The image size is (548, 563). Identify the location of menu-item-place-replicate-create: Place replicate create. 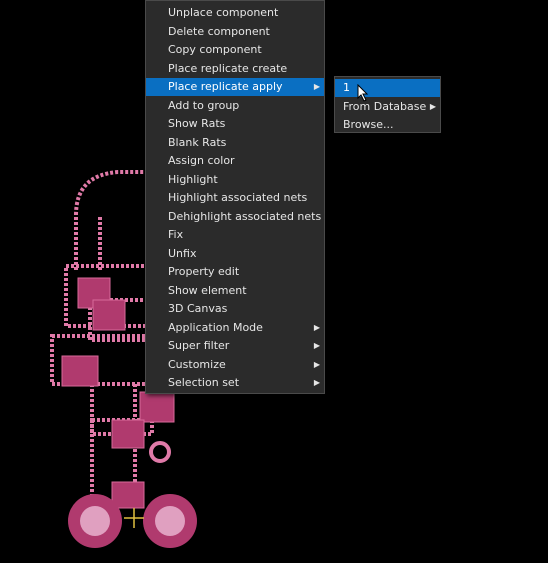
(235, 69).